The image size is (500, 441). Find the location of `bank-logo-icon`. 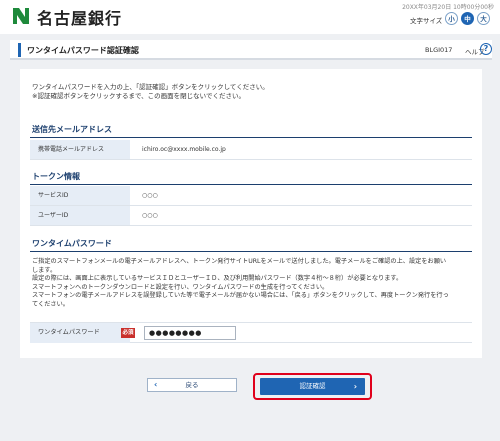

bank-logo-icon is located at coordinates (21, 16).